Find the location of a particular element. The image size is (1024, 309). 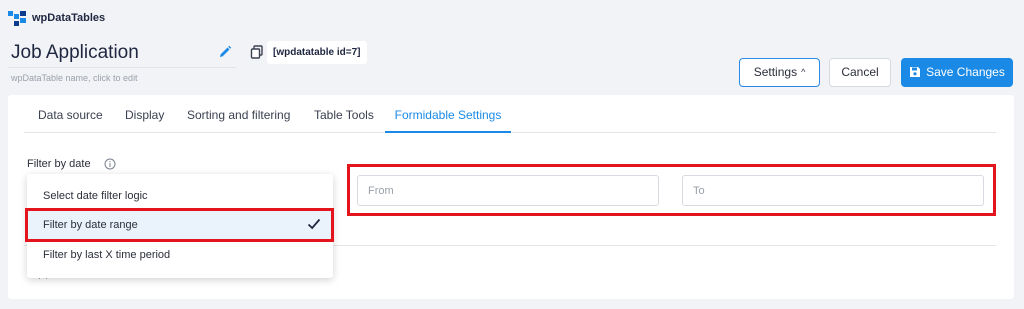

pencil-icon is located at coordinates (225, 52).